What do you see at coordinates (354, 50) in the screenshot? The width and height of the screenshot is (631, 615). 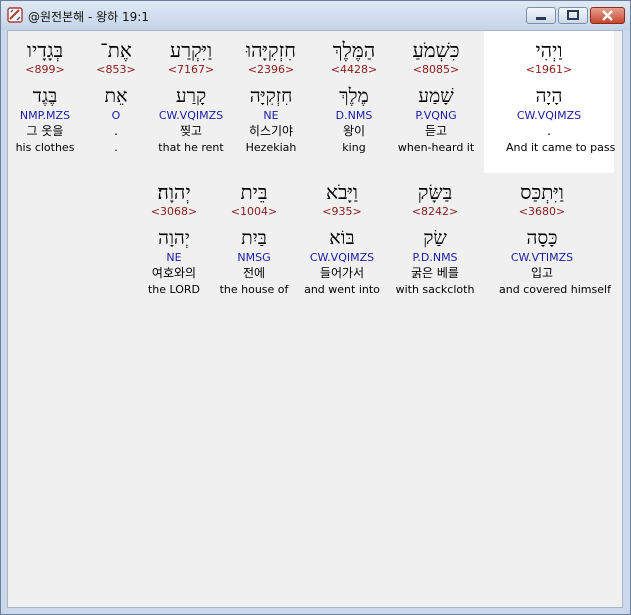 I see `hebrew-word: הַמֶּלֶךְ` at bounding box center [354, 50].